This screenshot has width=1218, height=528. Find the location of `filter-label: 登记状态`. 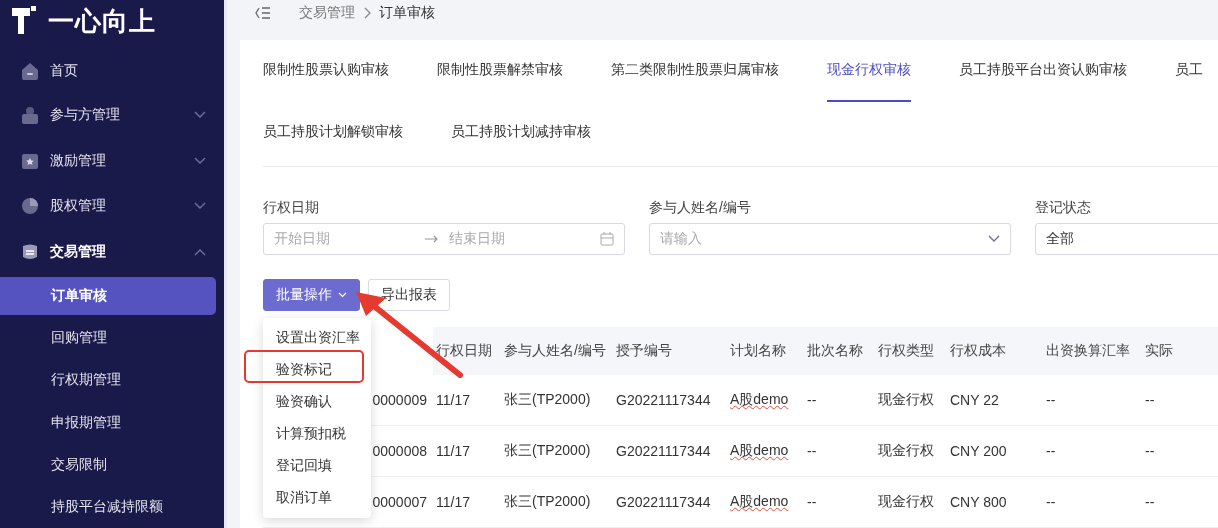

filter-label: 登记状态 is located at coordinates (1063, 208).